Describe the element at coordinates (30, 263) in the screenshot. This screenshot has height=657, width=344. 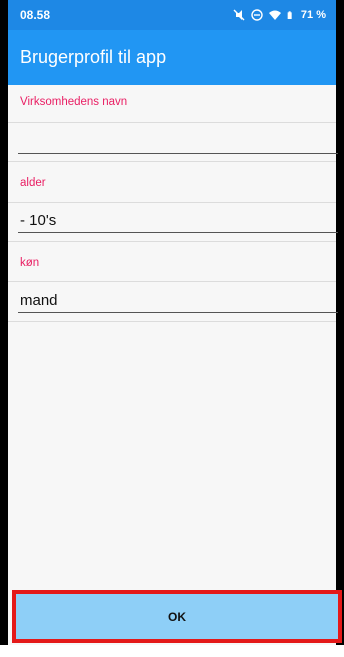
I see `gender-label: køn` at that location.